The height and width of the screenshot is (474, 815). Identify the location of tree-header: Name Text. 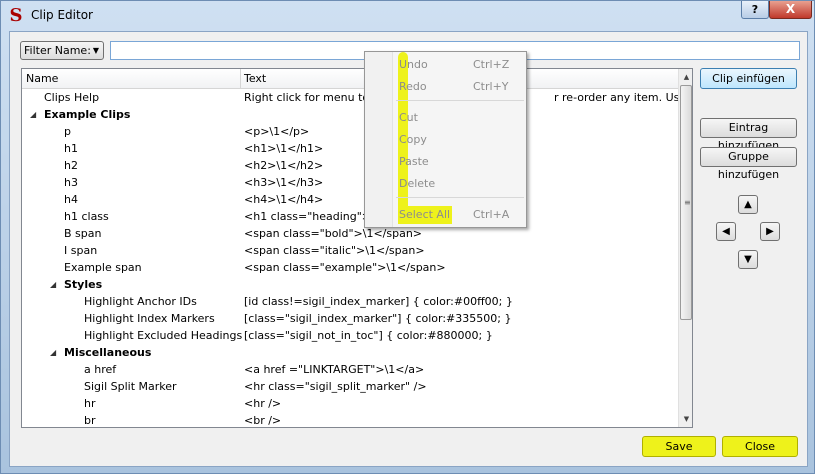
(350, 79).